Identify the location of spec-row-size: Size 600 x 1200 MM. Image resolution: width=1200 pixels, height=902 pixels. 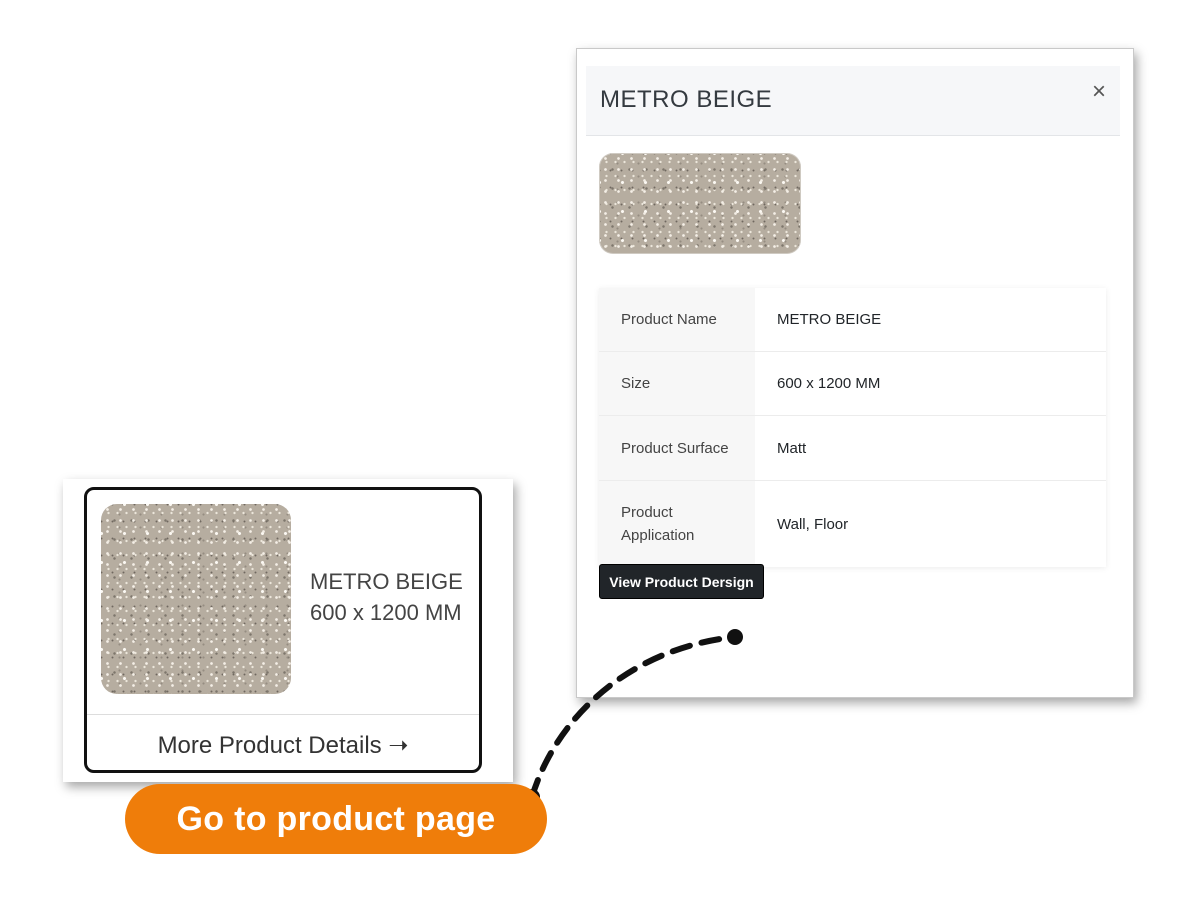
(852, 384).